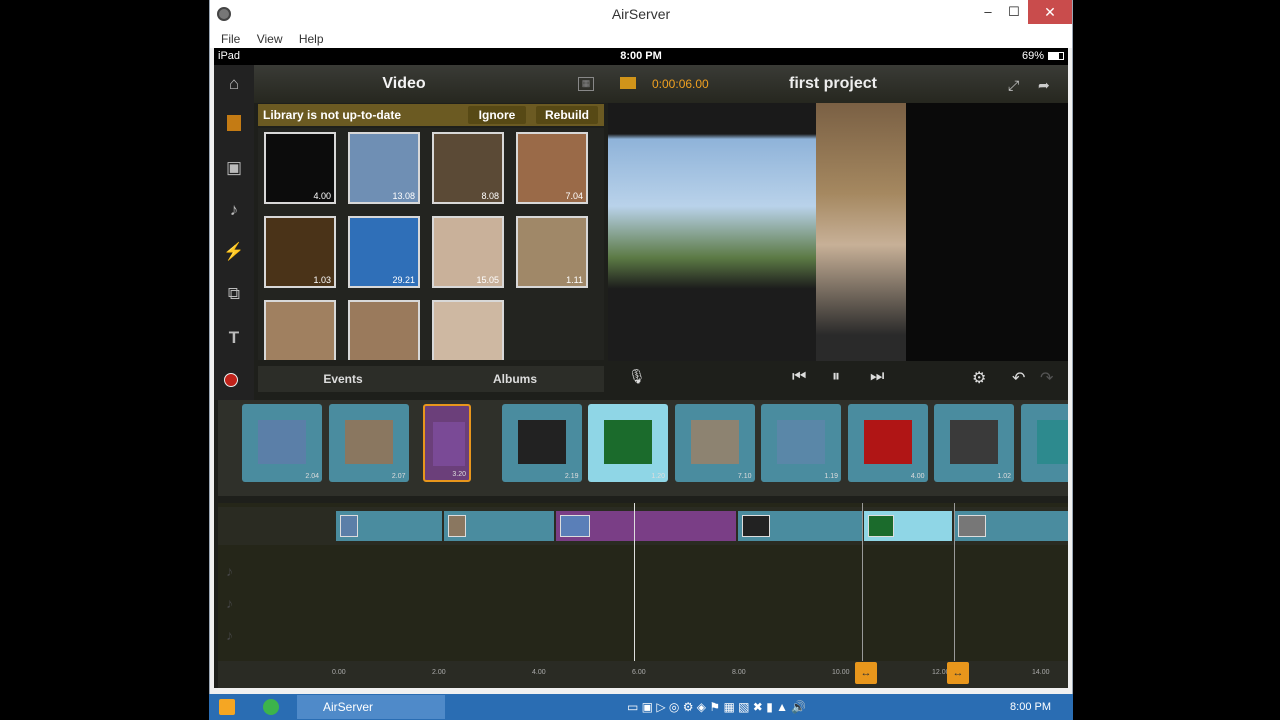 This screenshot has height=720, width=1280. I want to click on system-tray-icons: ▭ ▣ ▷ ◎ ⚙ ◈ ⚑ ▦ ▧ ✖ ▮ ▲ 🔊, so click(717, 707).